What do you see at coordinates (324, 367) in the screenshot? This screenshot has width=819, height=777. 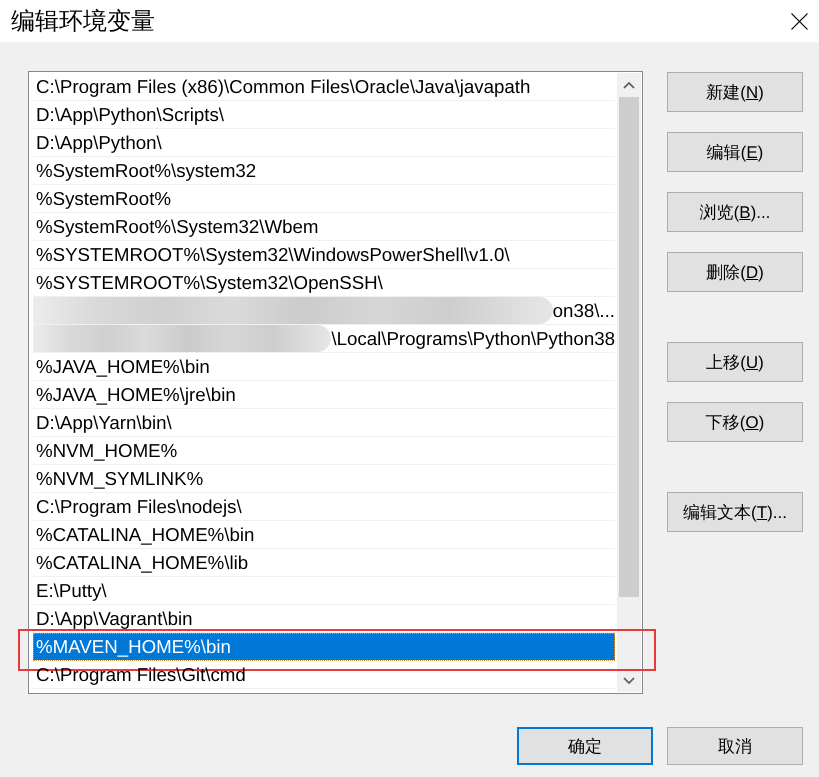 I see `path-entry: %JAVA_HOME%\bin` at bounding box center [324, 367].